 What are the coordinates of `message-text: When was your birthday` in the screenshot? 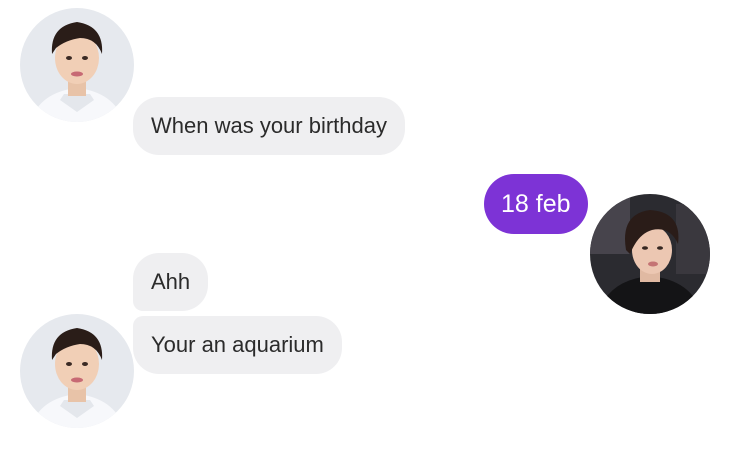 It's located at (269, 125).